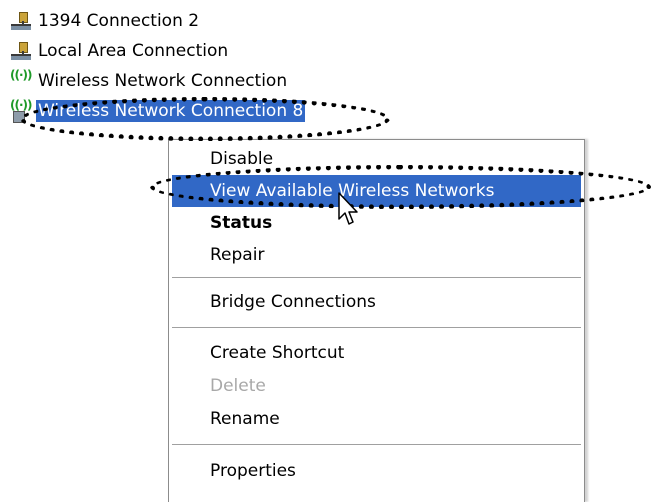 The image size is (651, 502). I want to click on arrow-pointer-icon, so click(348, 208).